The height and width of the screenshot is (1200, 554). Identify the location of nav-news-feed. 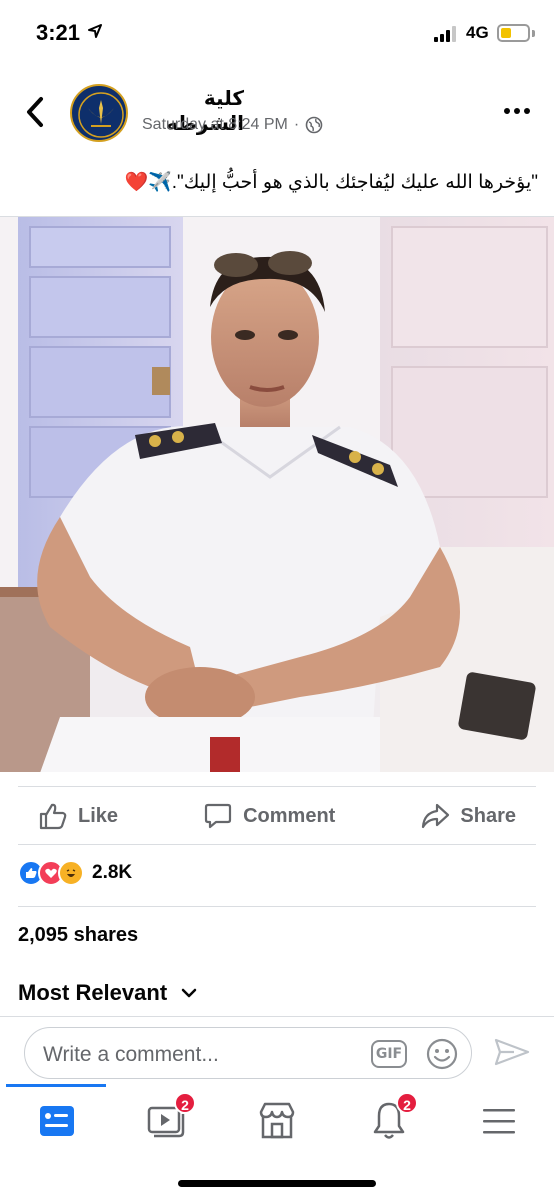
(57, 1121).